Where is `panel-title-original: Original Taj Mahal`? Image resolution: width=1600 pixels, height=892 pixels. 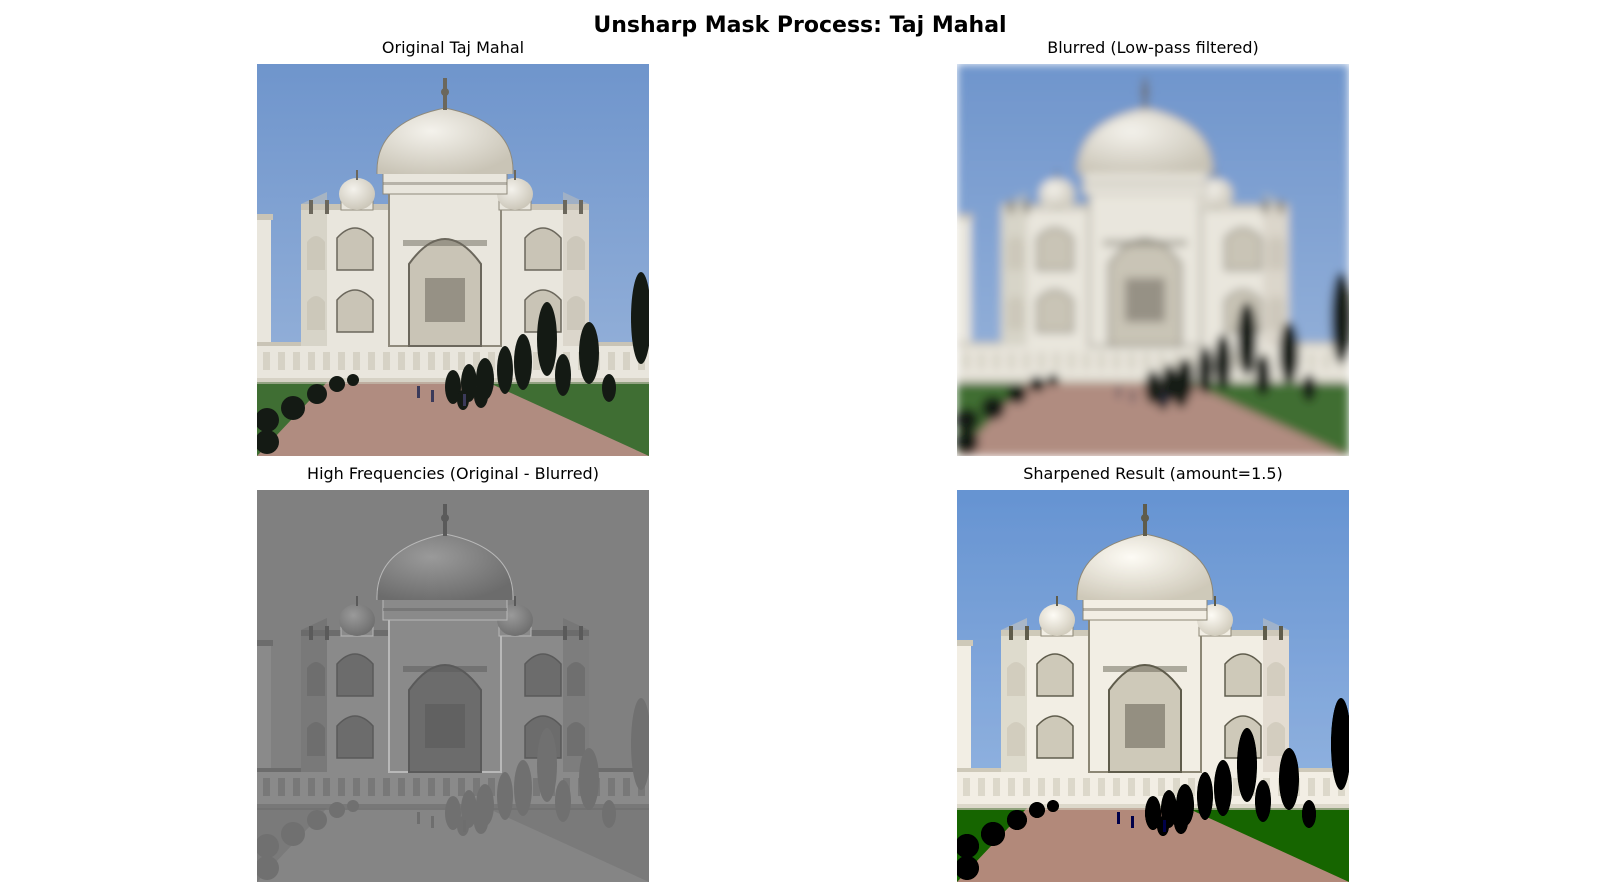
panel-title-original: Original Taj Mahal is located at coordinates (453, 47).